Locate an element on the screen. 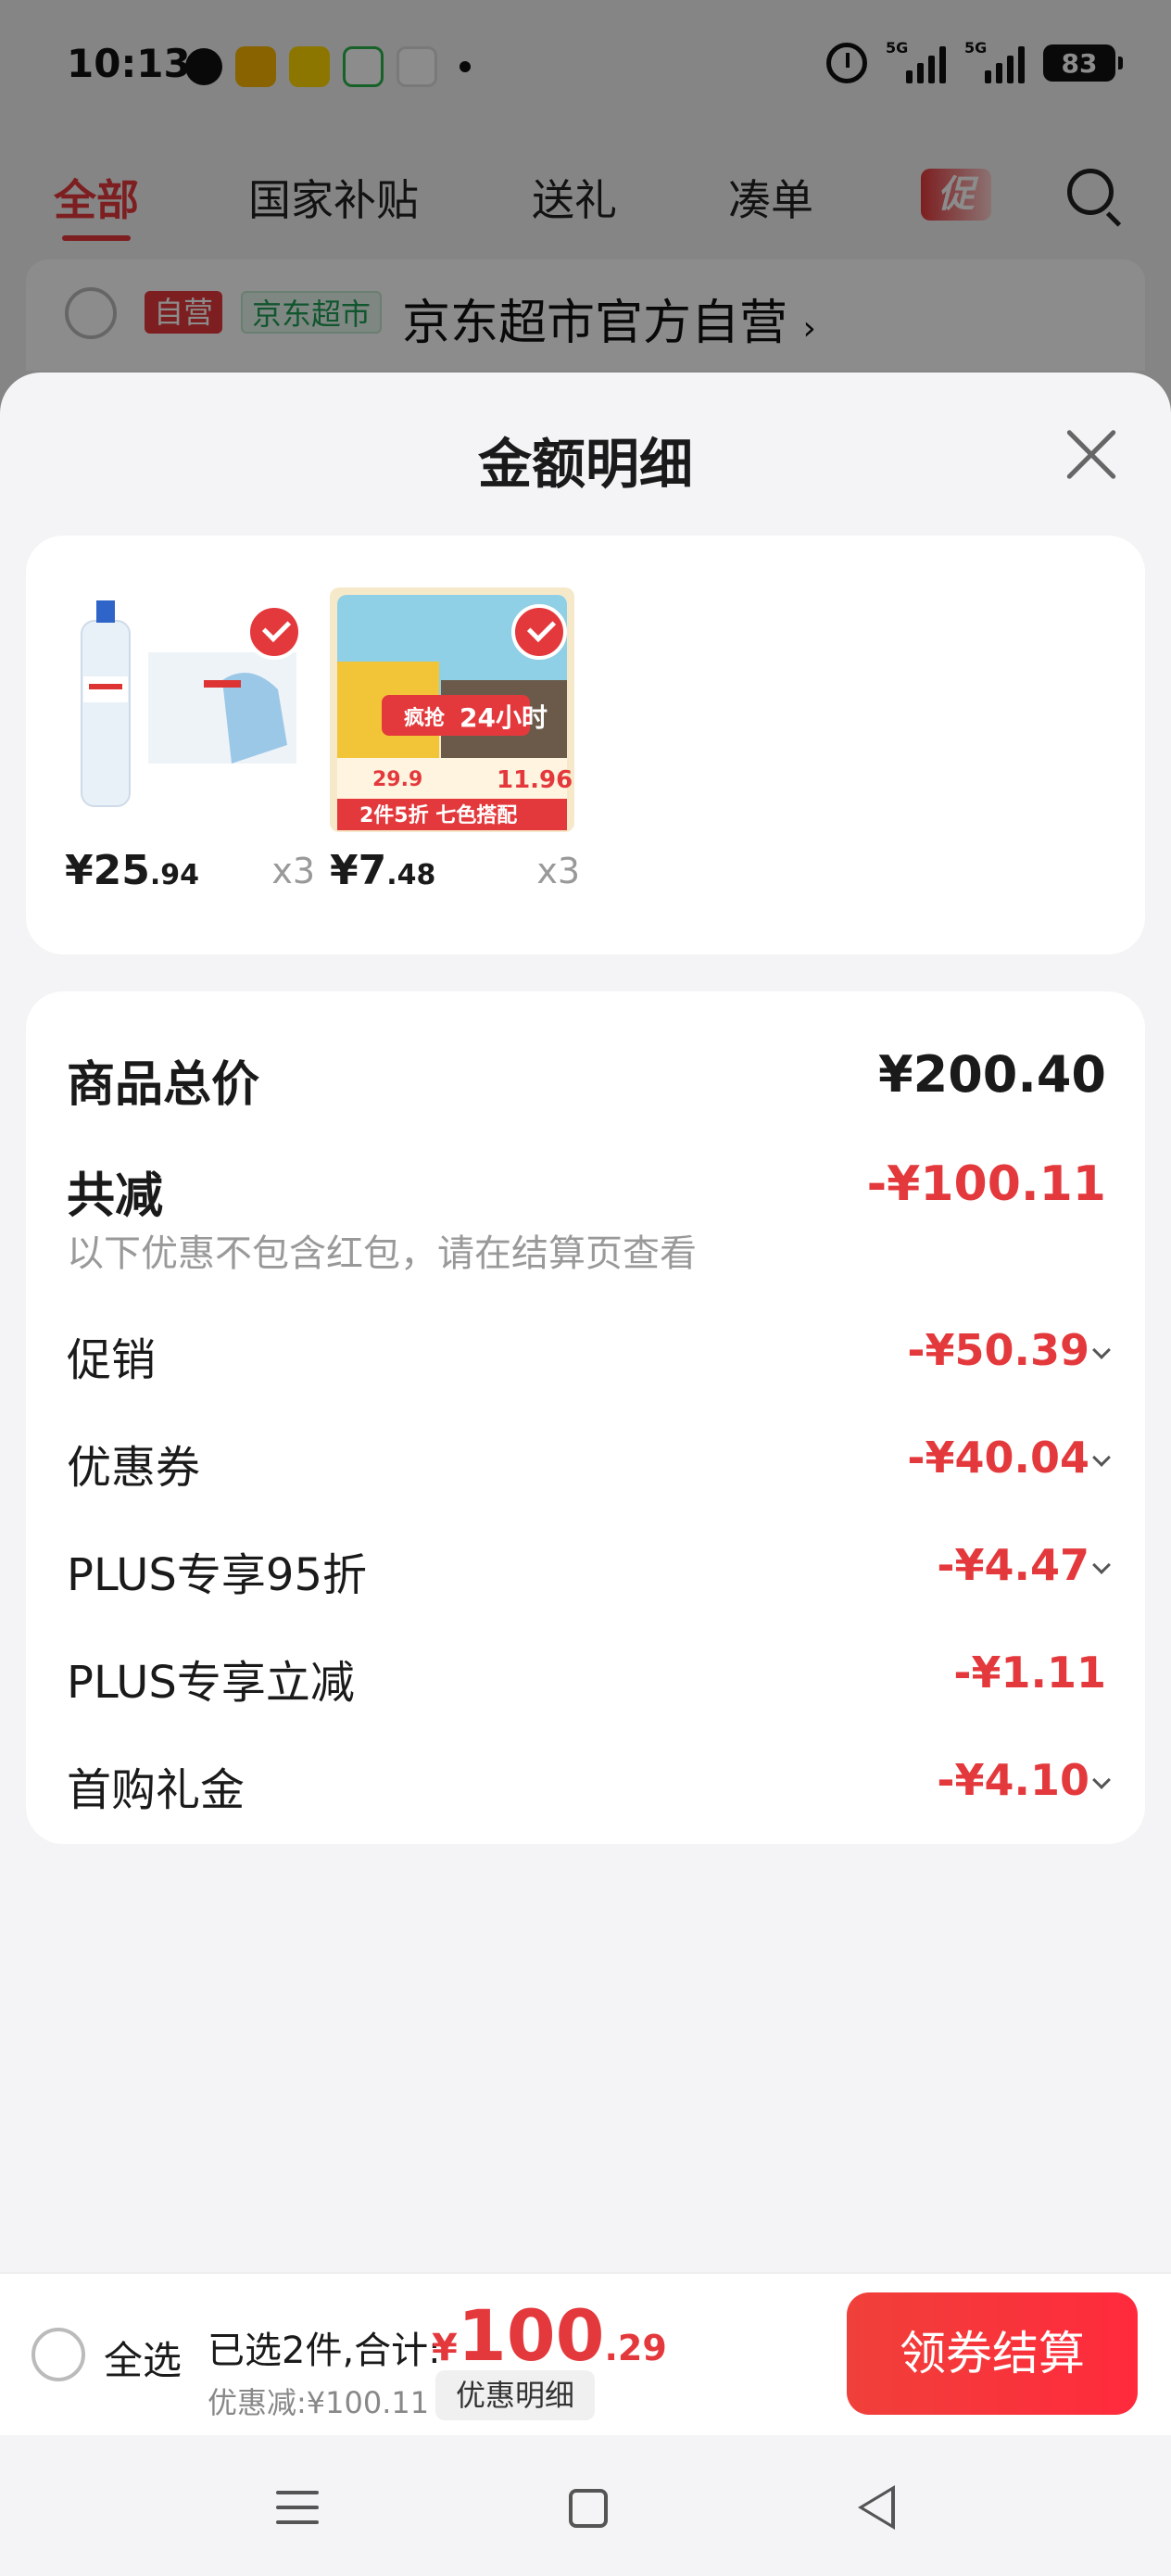 The image size is (1171, 2576). system-nav-bar is located at coordinates (585, 2505).